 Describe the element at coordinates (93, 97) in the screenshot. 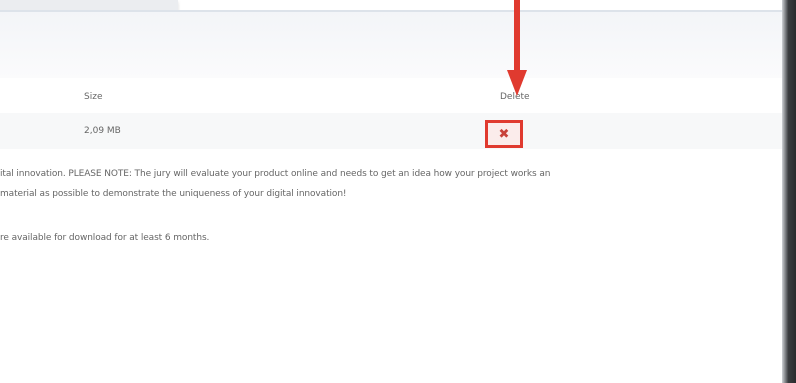

I see `size-column-header: Size` at that location.